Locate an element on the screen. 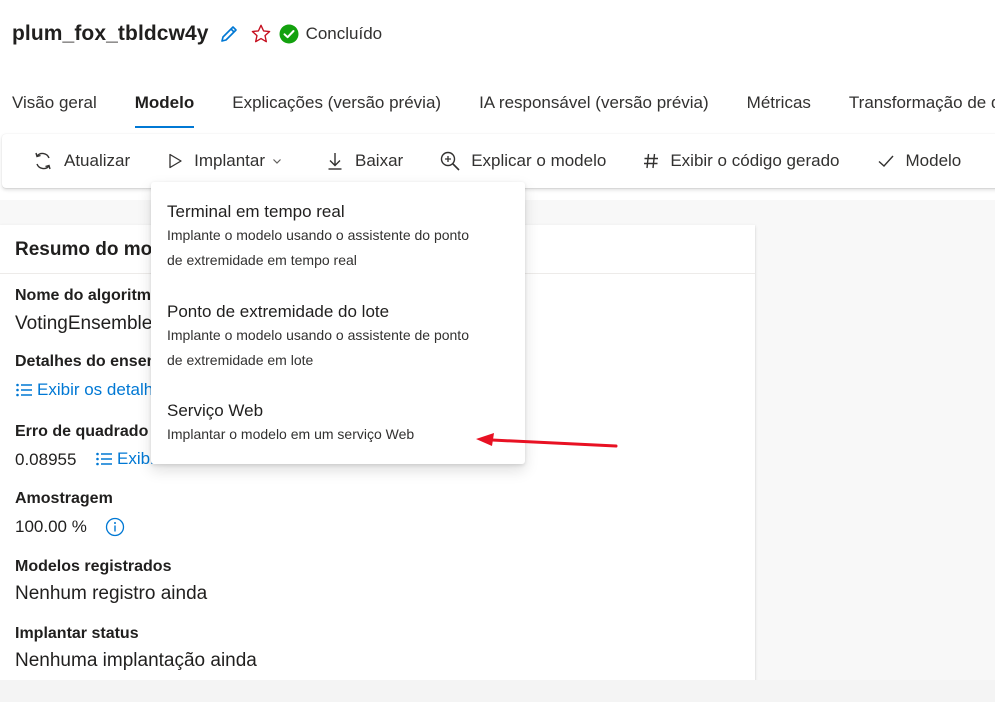 The image size is (995, 702). star-icon is located at coordinates (261, 34).